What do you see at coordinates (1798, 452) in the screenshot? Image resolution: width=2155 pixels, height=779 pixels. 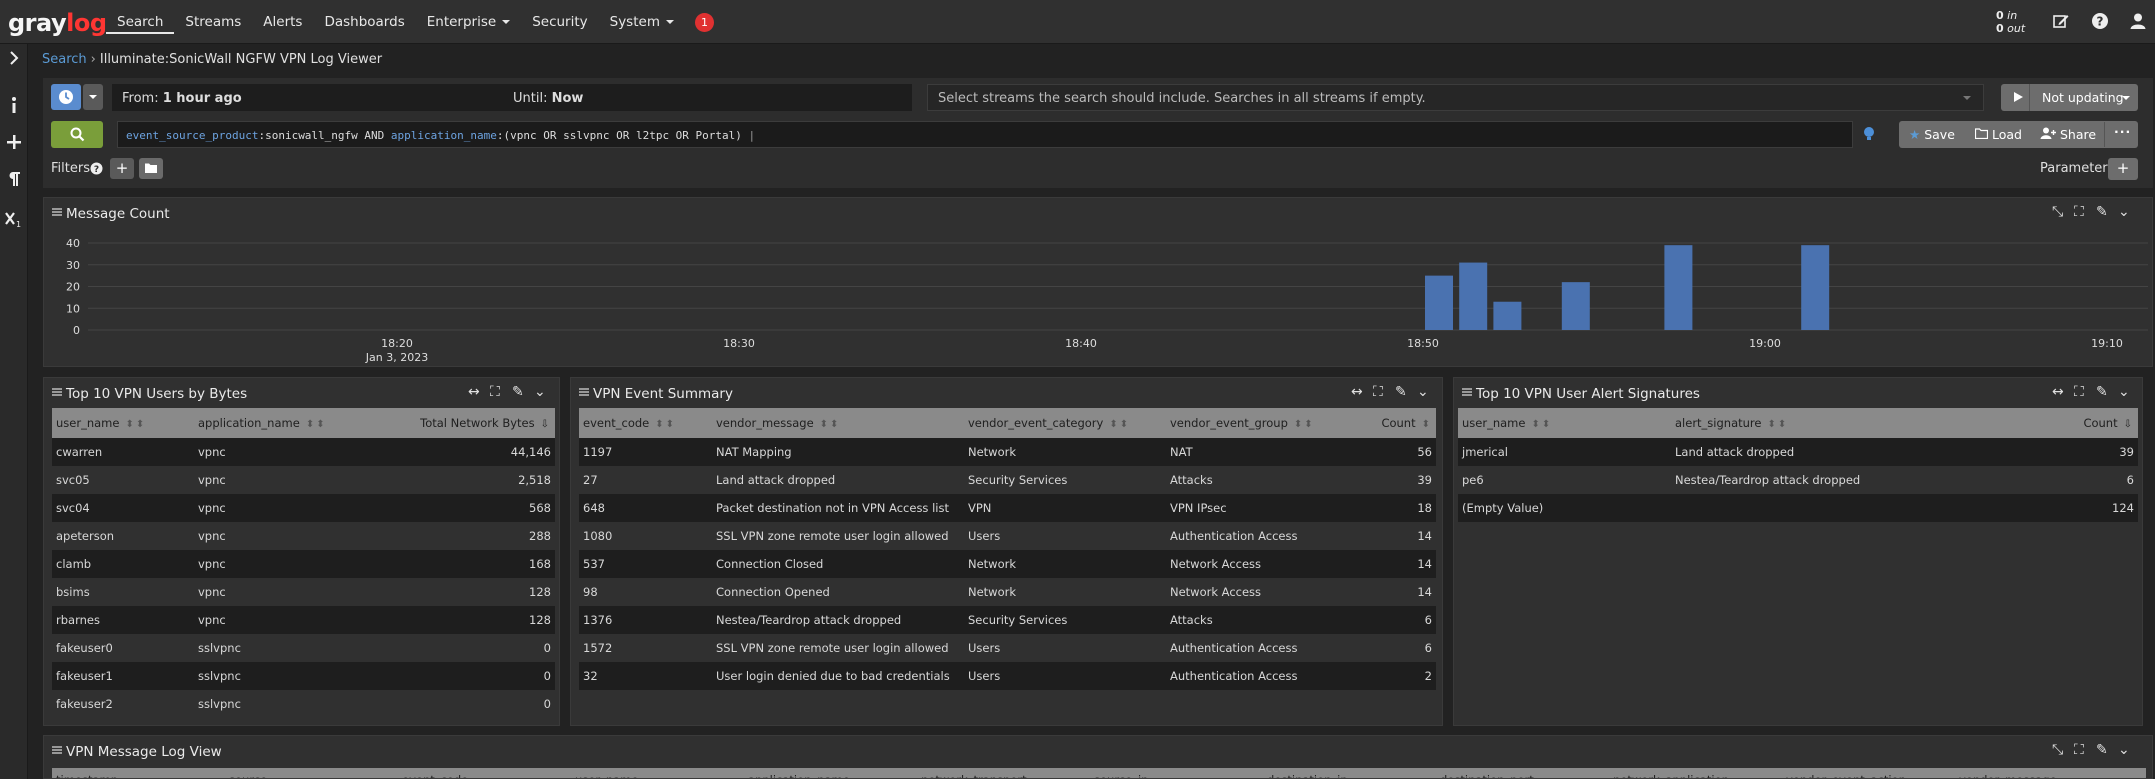 I see `table-row: jmerical Land attack dropped 39` at bounding box center [1798, 452].